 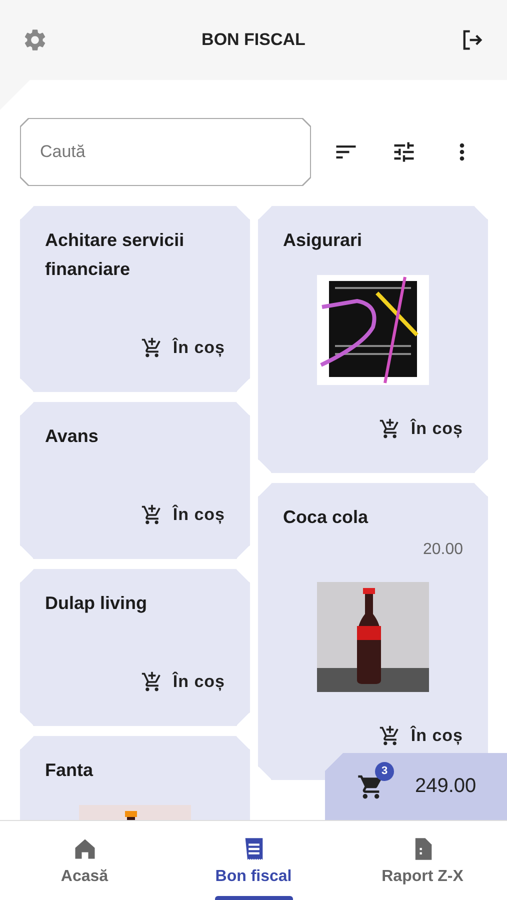 What do you see at coordinates (135, 480) in the screenshot?
I see `product-card: Avans În coș` at bounding box center [135, 480].